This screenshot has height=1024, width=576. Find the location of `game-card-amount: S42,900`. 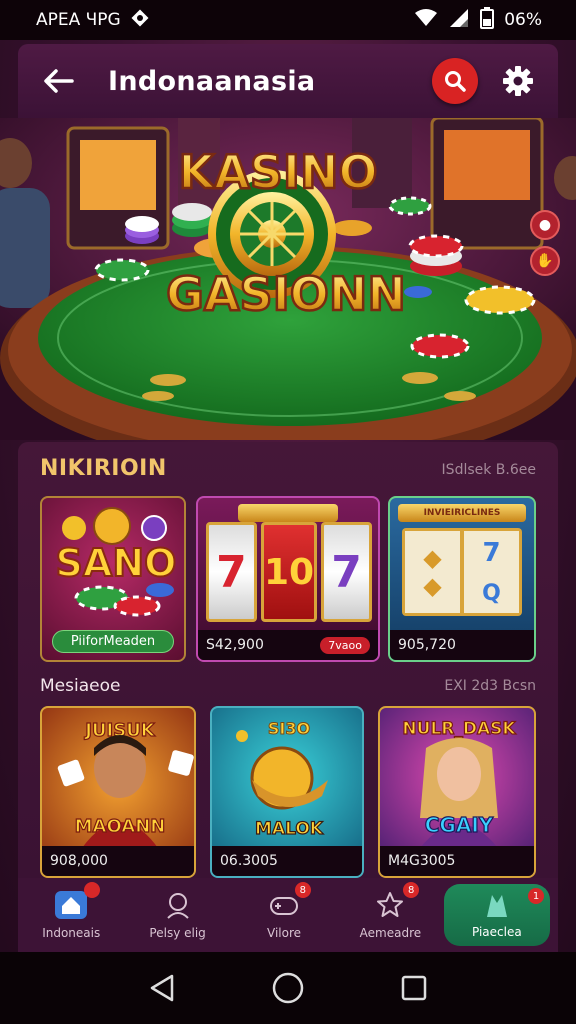

game-card-amount: S42,900 is located at coordinates (235, 645).